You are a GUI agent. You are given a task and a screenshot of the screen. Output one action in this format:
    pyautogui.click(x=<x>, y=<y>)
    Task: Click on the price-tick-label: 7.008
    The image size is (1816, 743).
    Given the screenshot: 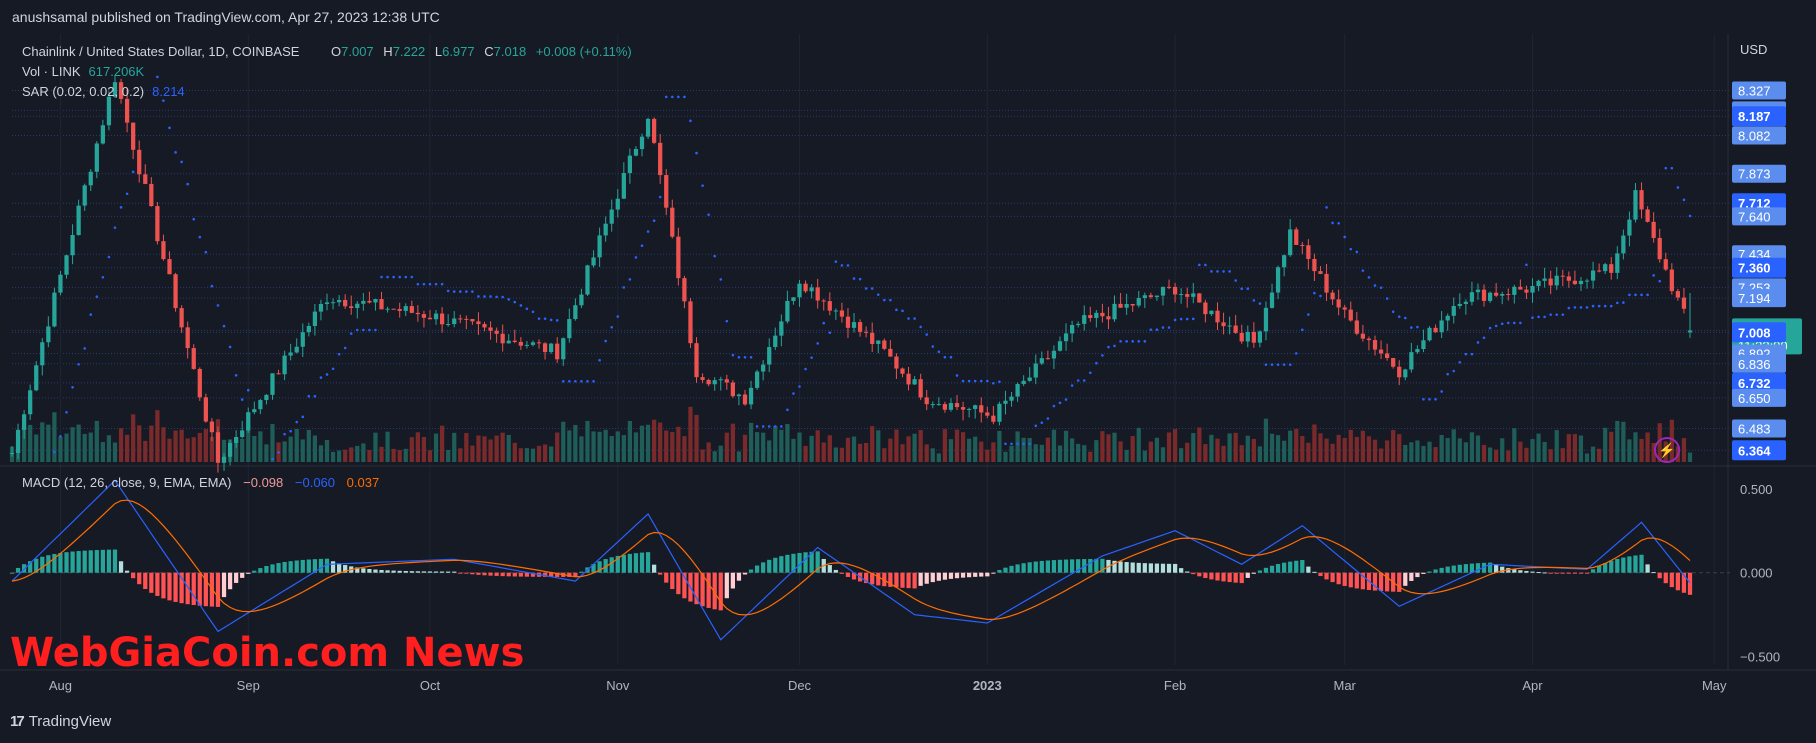 What is the action you would take?
    pyautogui.click(x=1754, y=332)
    